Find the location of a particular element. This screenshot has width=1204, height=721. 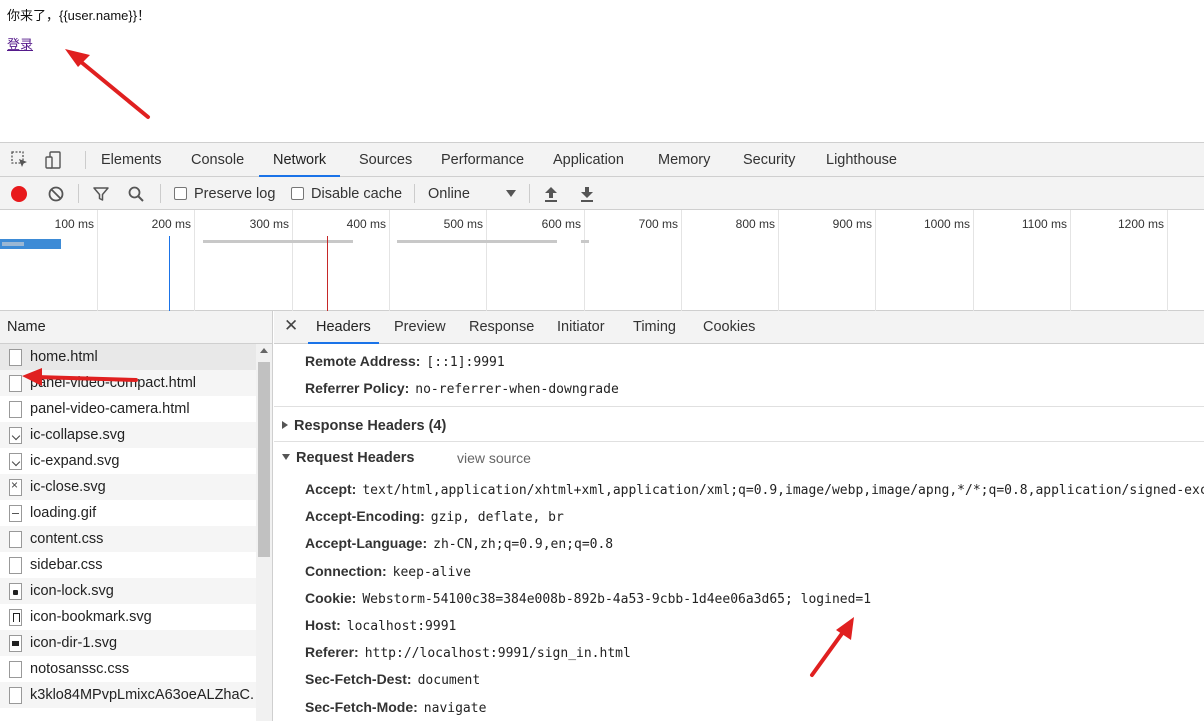

detail-tab-headers: Headers is located at coordinates (343, 327).